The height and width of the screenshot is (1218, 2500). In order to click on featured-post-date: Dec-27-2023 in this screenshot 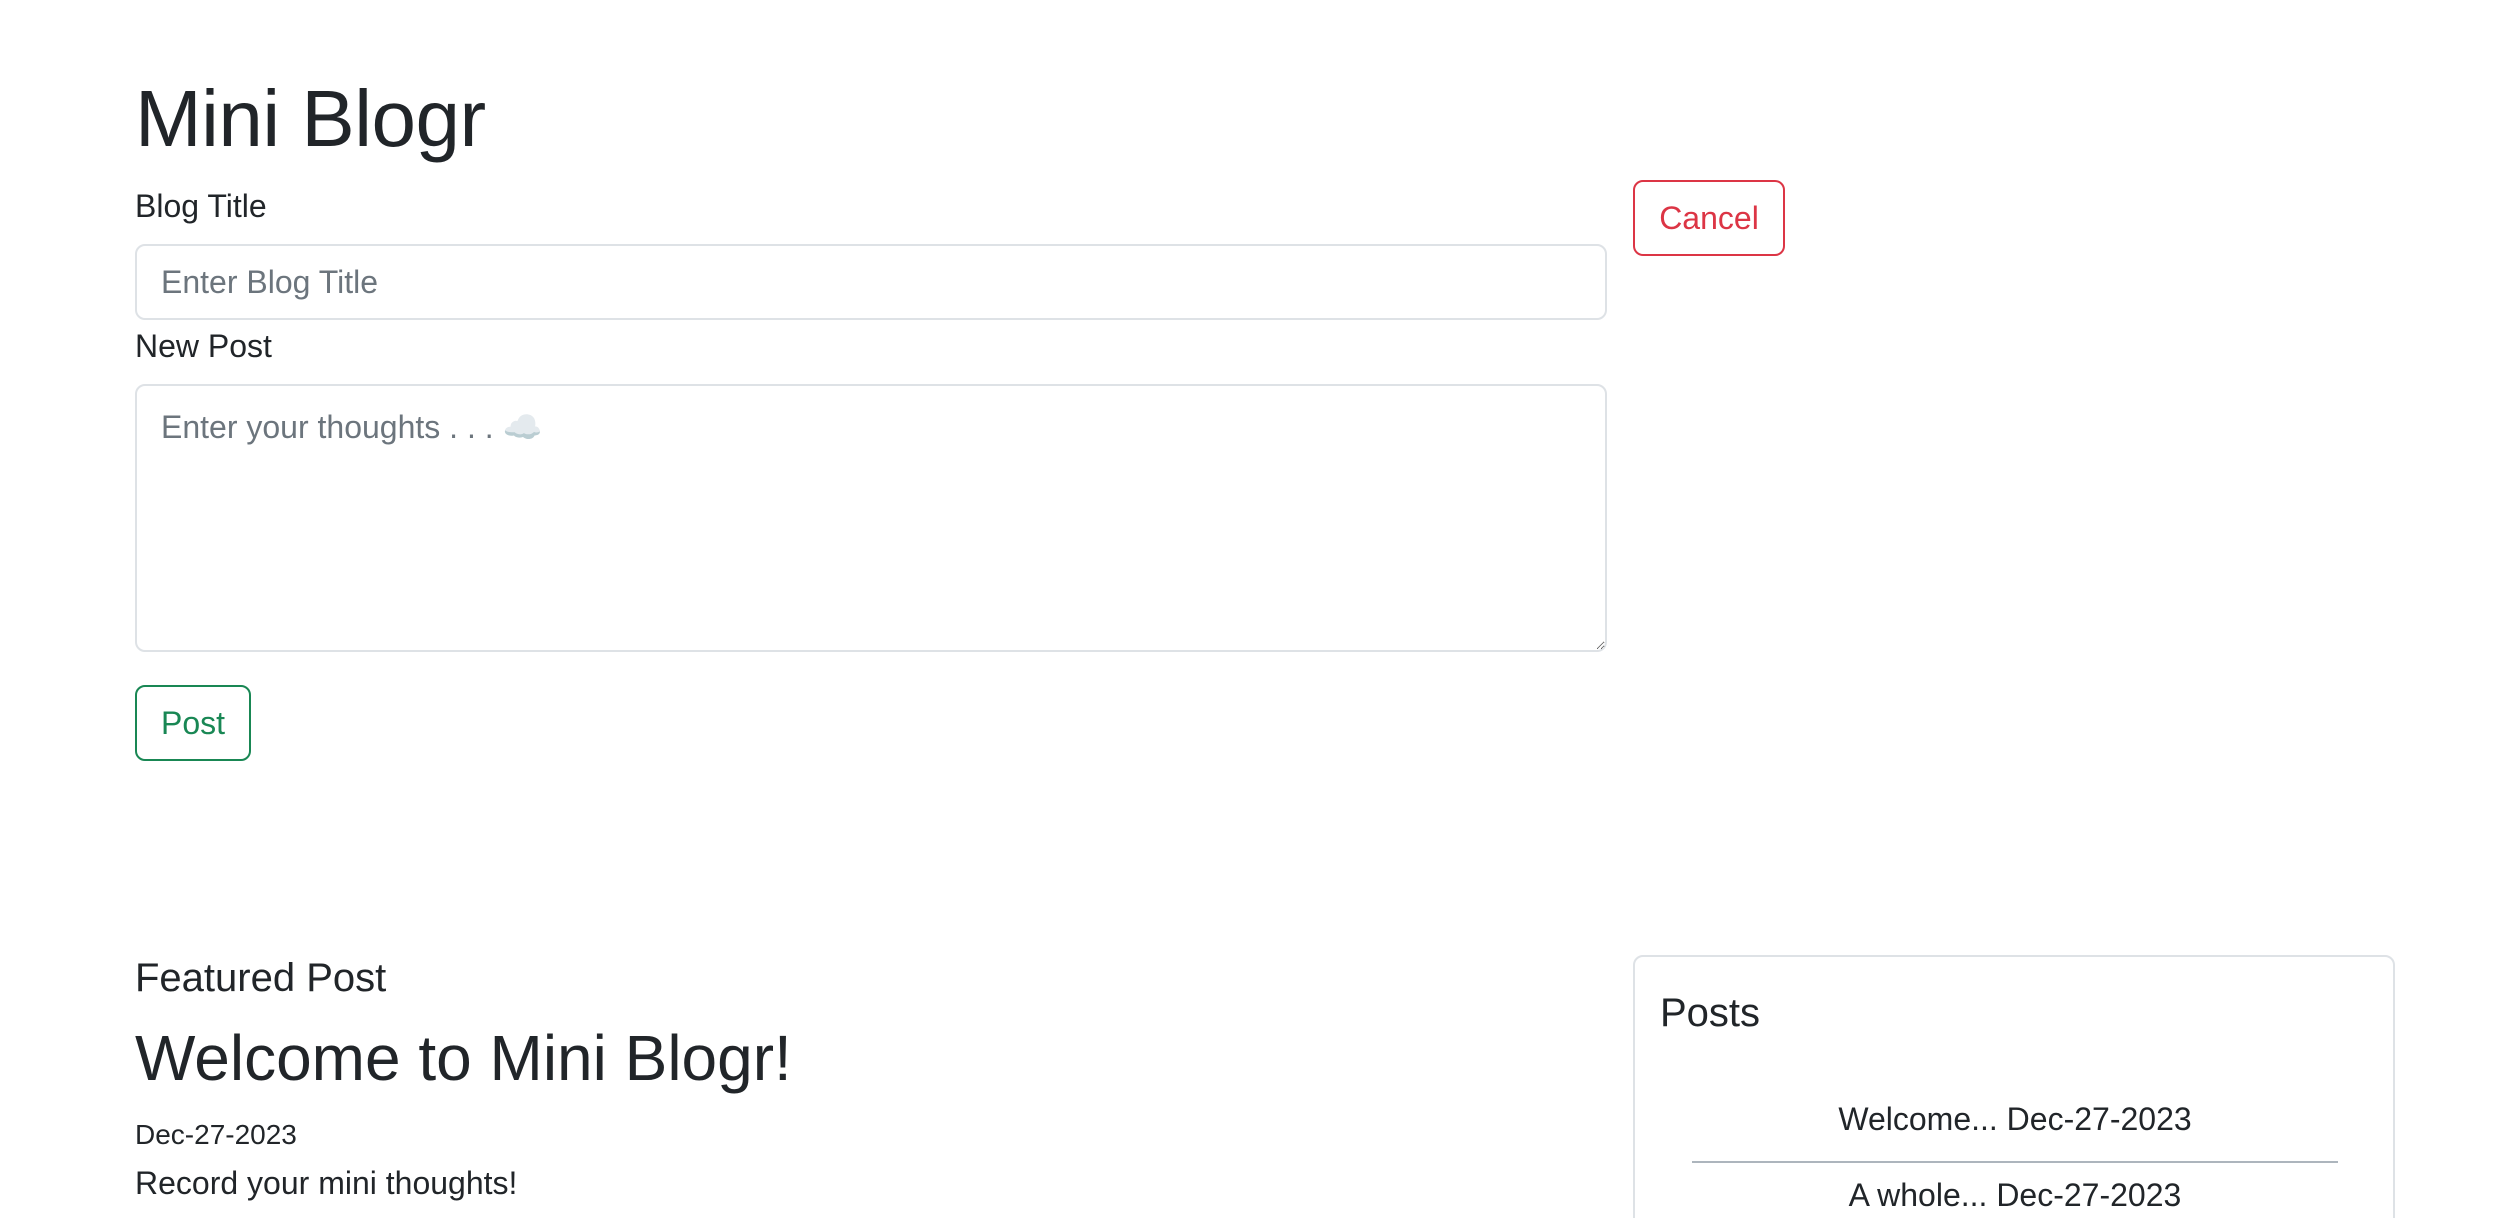, I will do `click(216, 1134)`.